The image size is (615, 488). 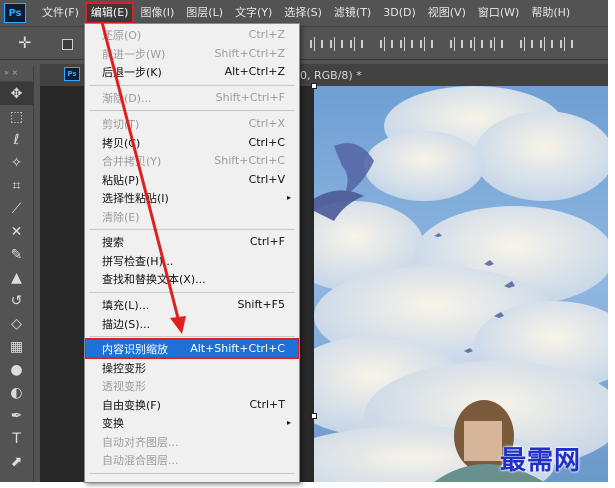 I want to click on edit-menu-copy-merged: 合并拷贝(Y) Shift+Ctrl+C, so click(x=192, y=160).